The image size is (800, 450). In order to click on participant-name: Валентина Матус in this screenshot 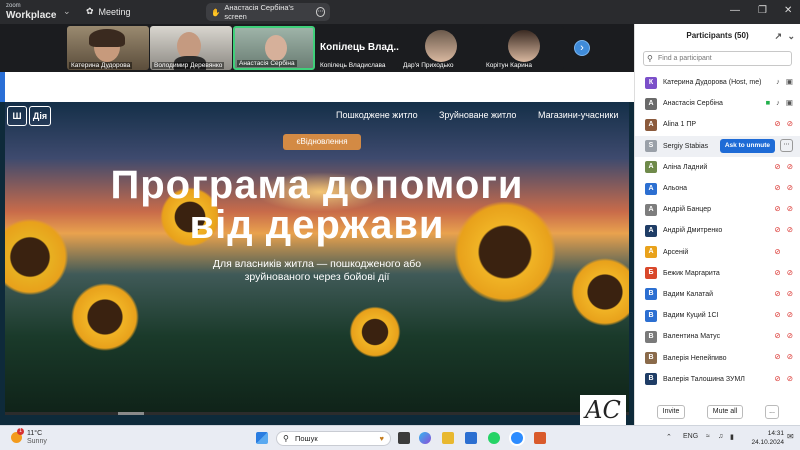, I will do `click(692, 337)`.